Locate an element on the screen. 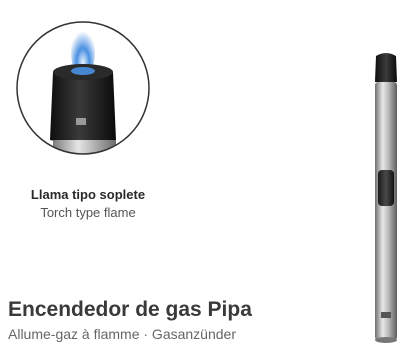  product-subtitle: Allume-gaz à flamme · Gasanzünder is located at coordinates (122, 334).